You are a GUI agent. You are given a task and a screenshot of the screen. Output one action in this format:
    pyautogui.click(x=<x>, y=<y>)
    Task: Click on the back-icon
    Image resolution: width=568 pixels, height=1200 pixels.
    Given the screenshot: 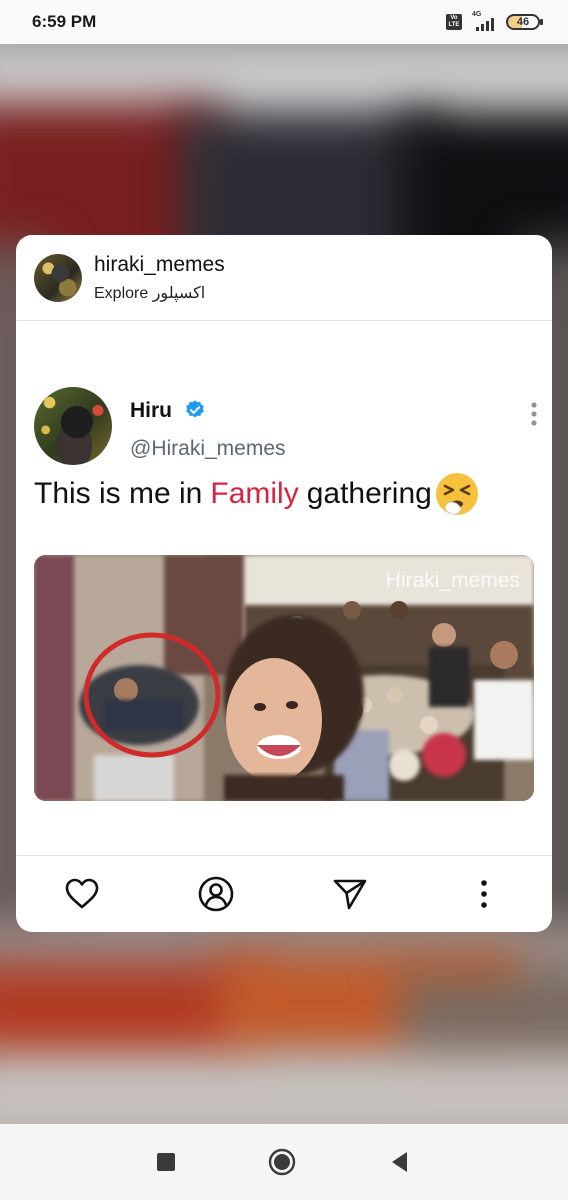 What is the action you would take?
    pyautogui.click(x=400, y=1162)
    